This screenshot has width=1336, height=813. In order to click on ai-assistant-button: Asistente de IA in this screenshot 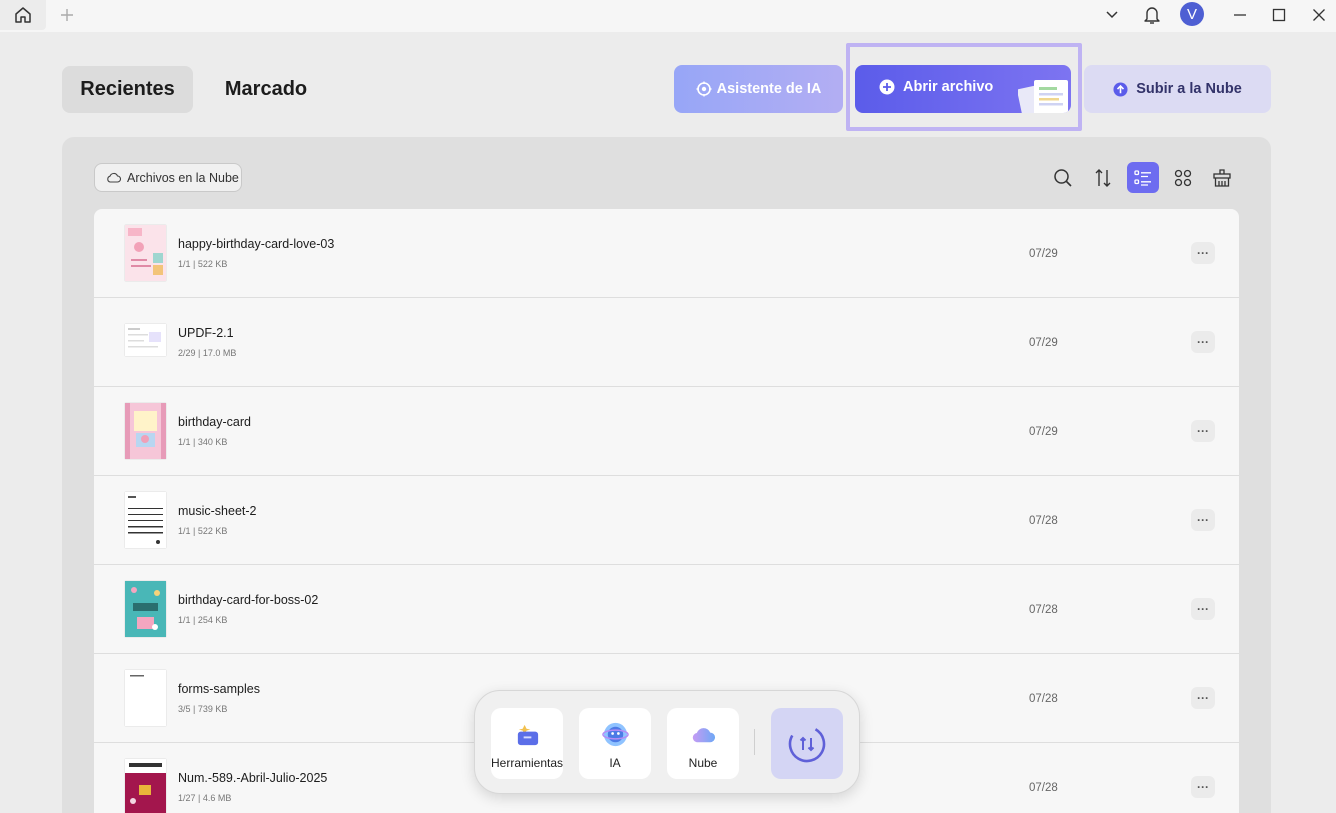, I will do `click(758, 89)`.